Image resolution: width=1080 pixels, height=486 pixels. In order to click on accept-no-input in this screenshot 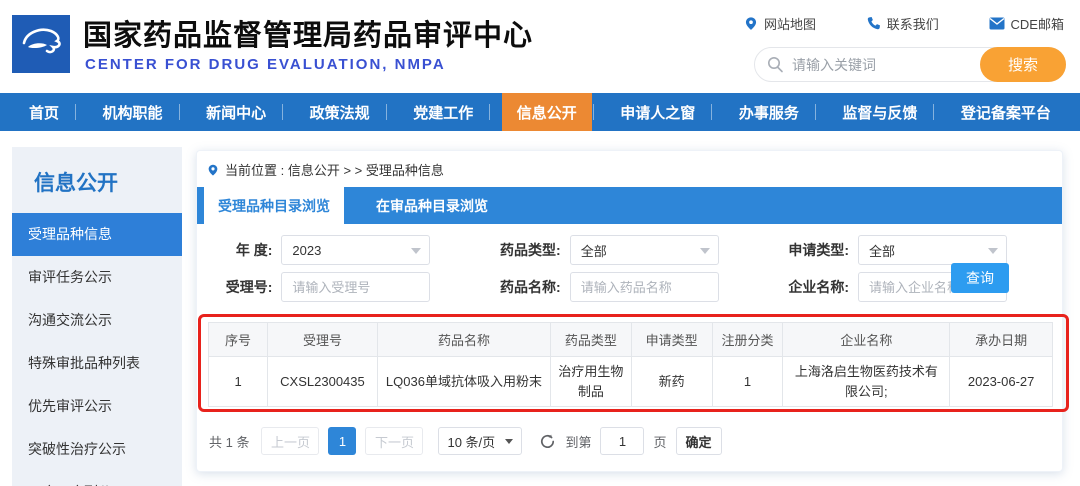, I will do `click(356, 287)`.